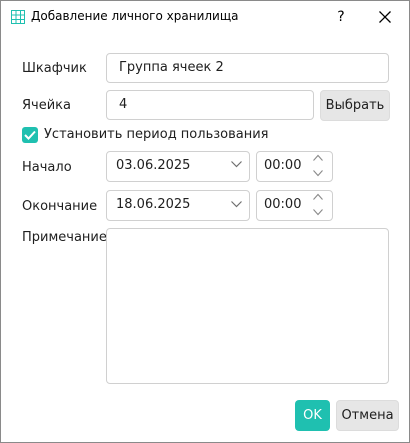 This screenshot has height=443, width=410. Describe the element at coordinates (210, 105) in the screenshot. I see `cell-field: 4` at that location.